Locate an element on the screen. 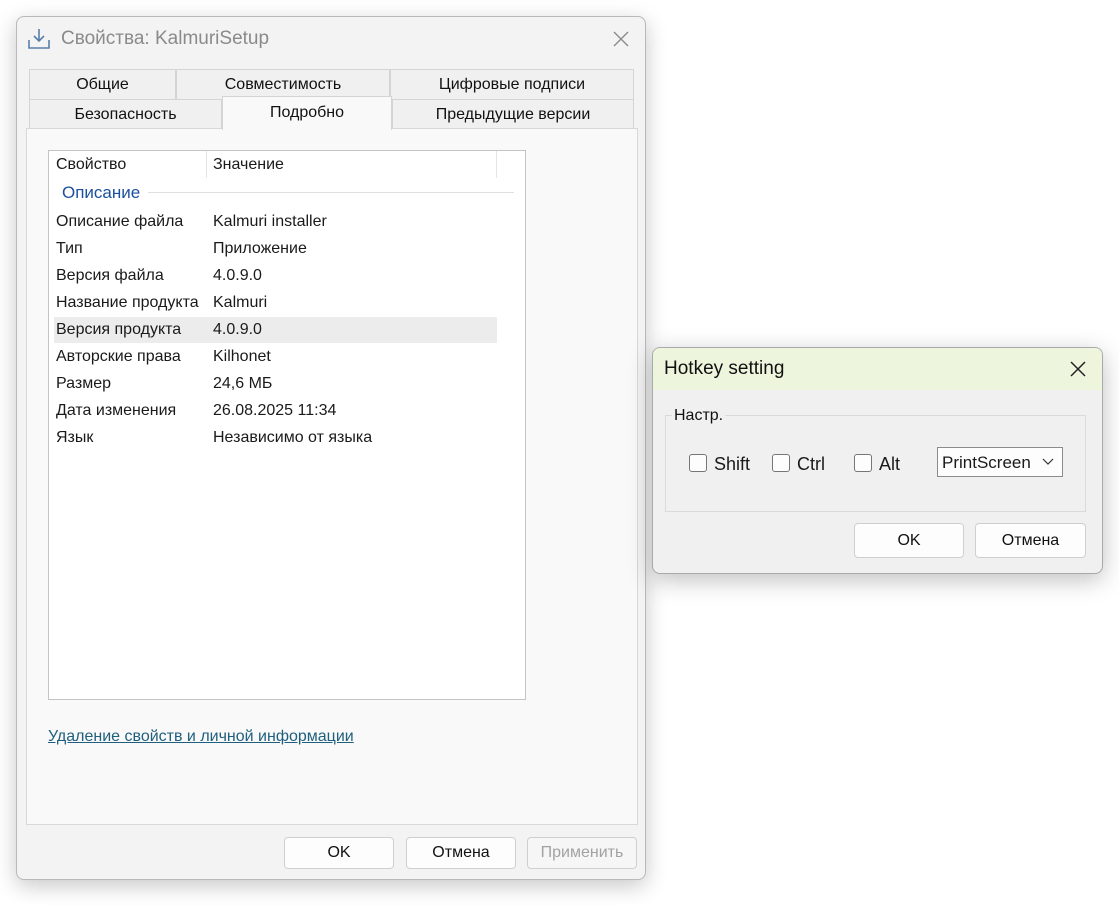 This screenshot has width=1119, height=905. list-header: Свойство Значение is located at coordinates (287, 164).